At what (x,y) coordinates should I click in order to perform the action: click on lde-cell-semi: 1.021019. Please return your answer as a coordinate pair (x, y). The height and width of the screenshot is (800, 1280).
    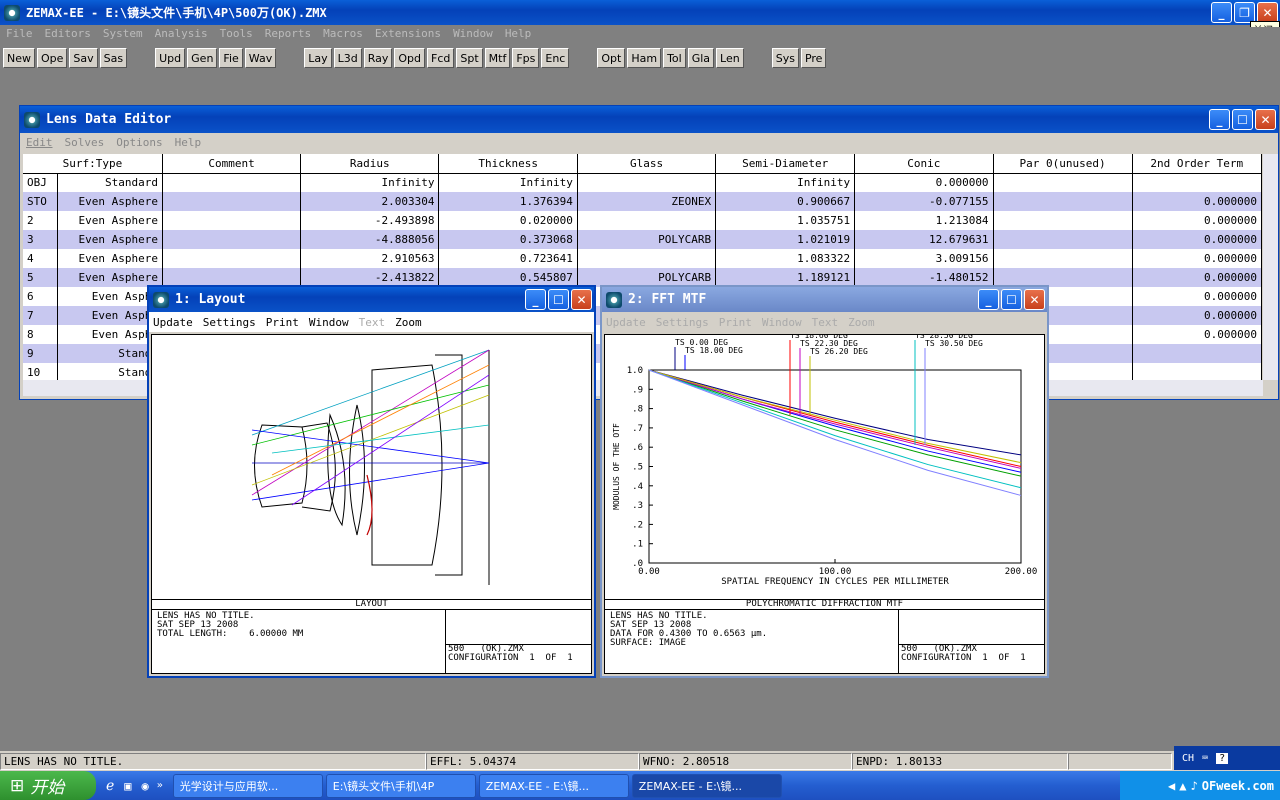
    Looking at the image, I should click on (785, 239).